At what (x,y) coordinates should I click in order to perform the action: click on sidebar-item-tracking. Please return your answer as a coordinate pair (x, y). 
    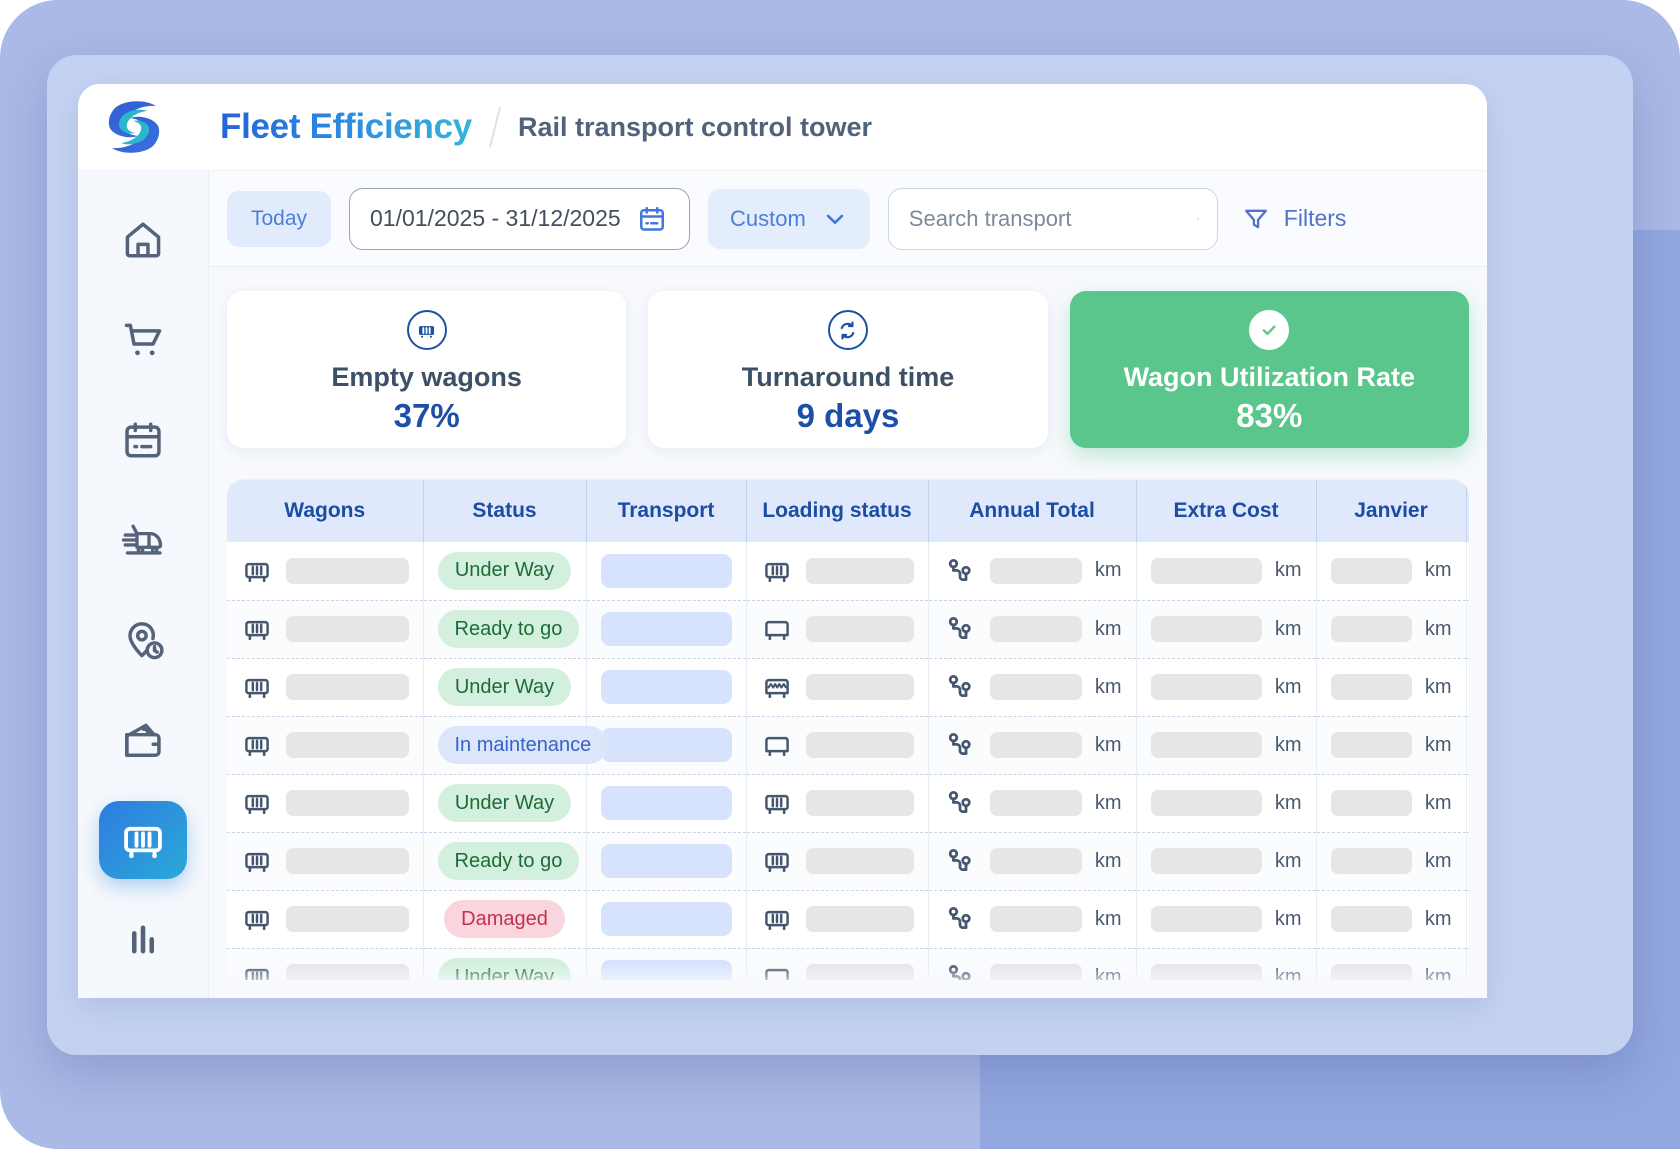
    Looking at the image, I should click on (143, 640).